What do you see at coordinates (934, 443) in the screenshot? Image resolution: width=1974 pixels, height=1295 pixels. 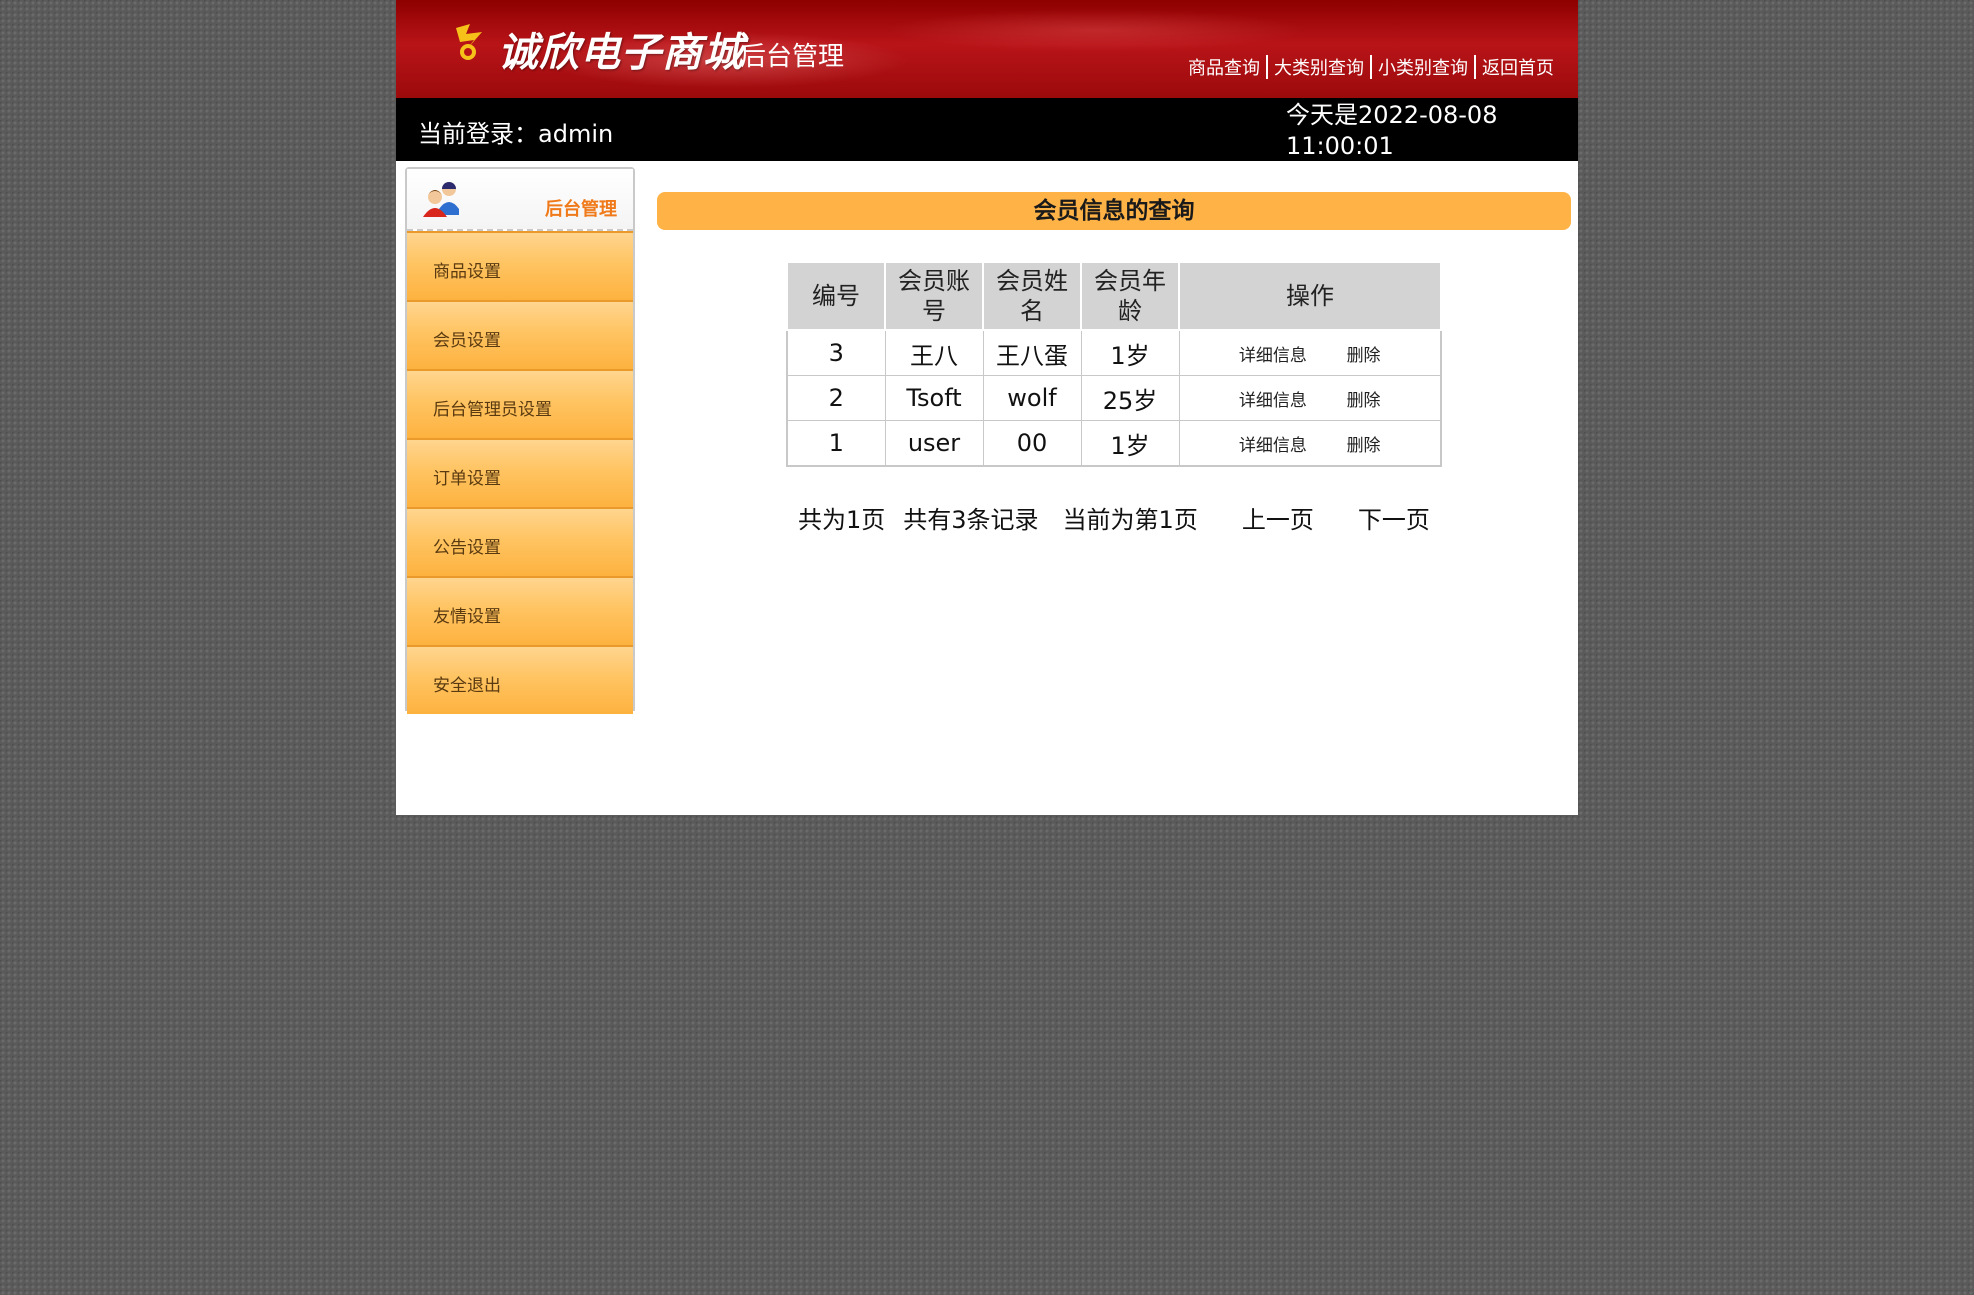 I see `cell-account: user` at bounding box center [934, 443].